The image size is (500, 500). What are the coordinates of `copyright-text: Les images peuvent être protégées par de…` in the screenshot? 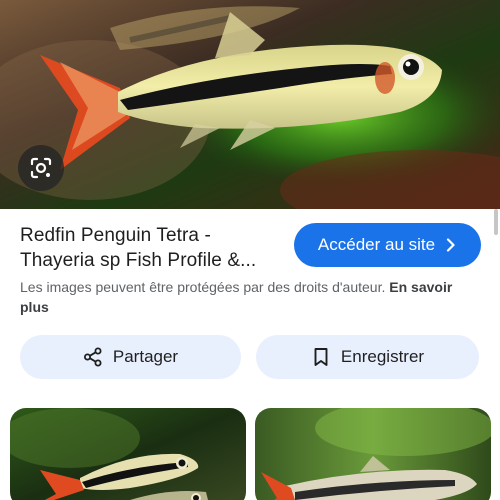 It's located at (203, 287).